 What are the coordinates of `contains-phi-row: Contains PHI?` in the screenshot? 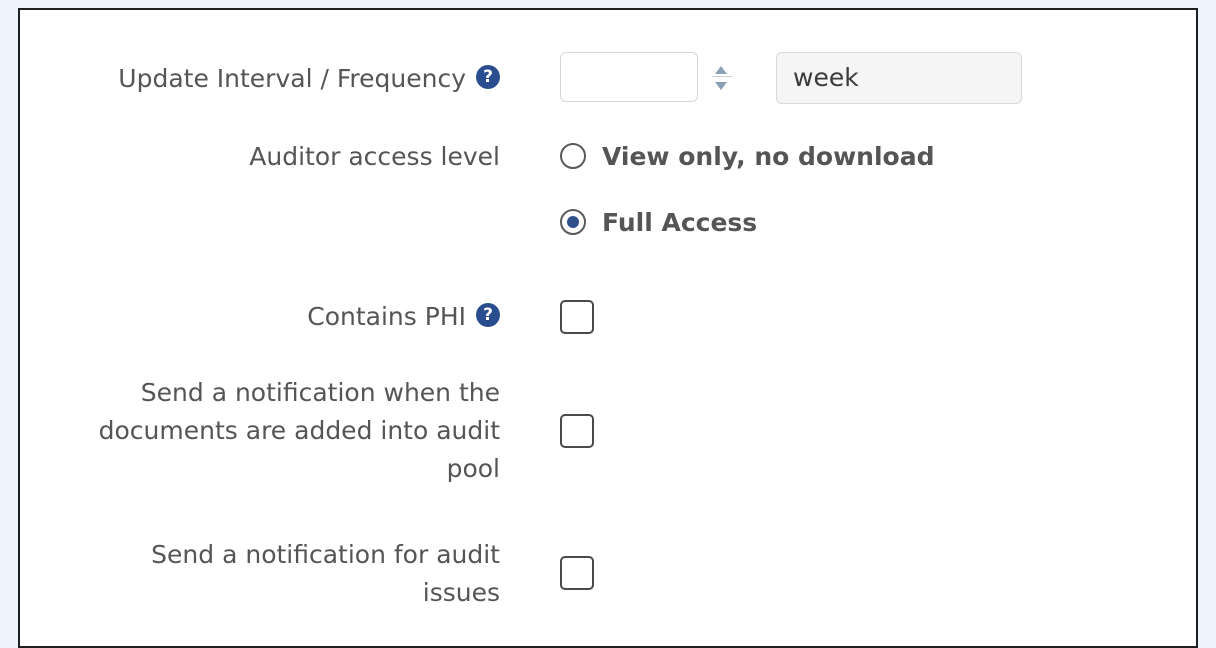 It's located at (608, 318).